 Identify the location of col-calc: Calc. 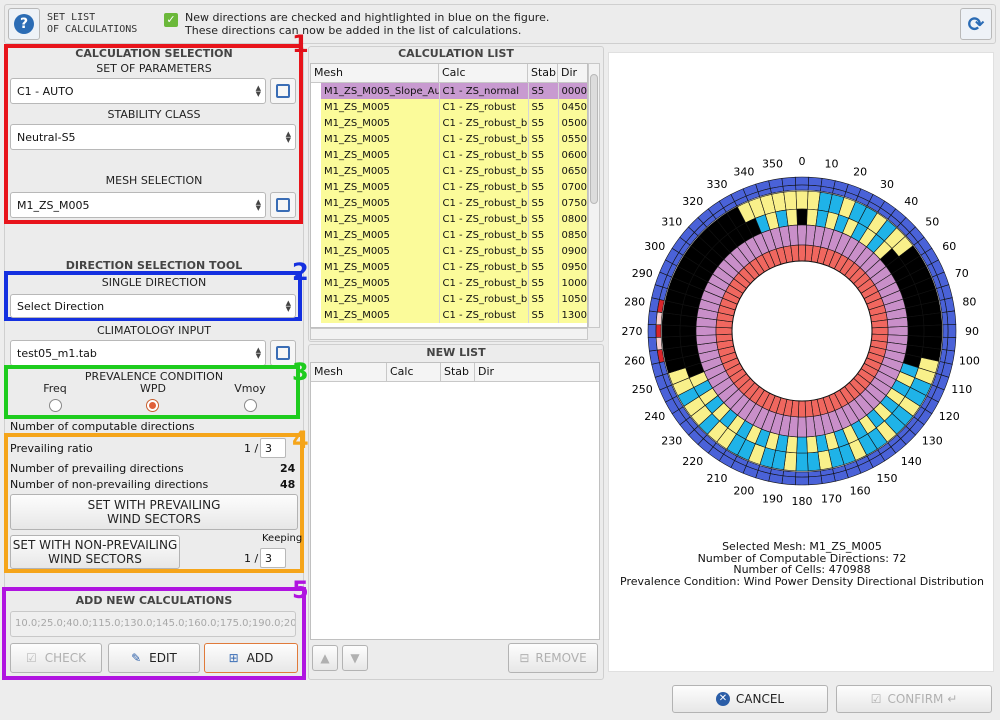
(483, 73).